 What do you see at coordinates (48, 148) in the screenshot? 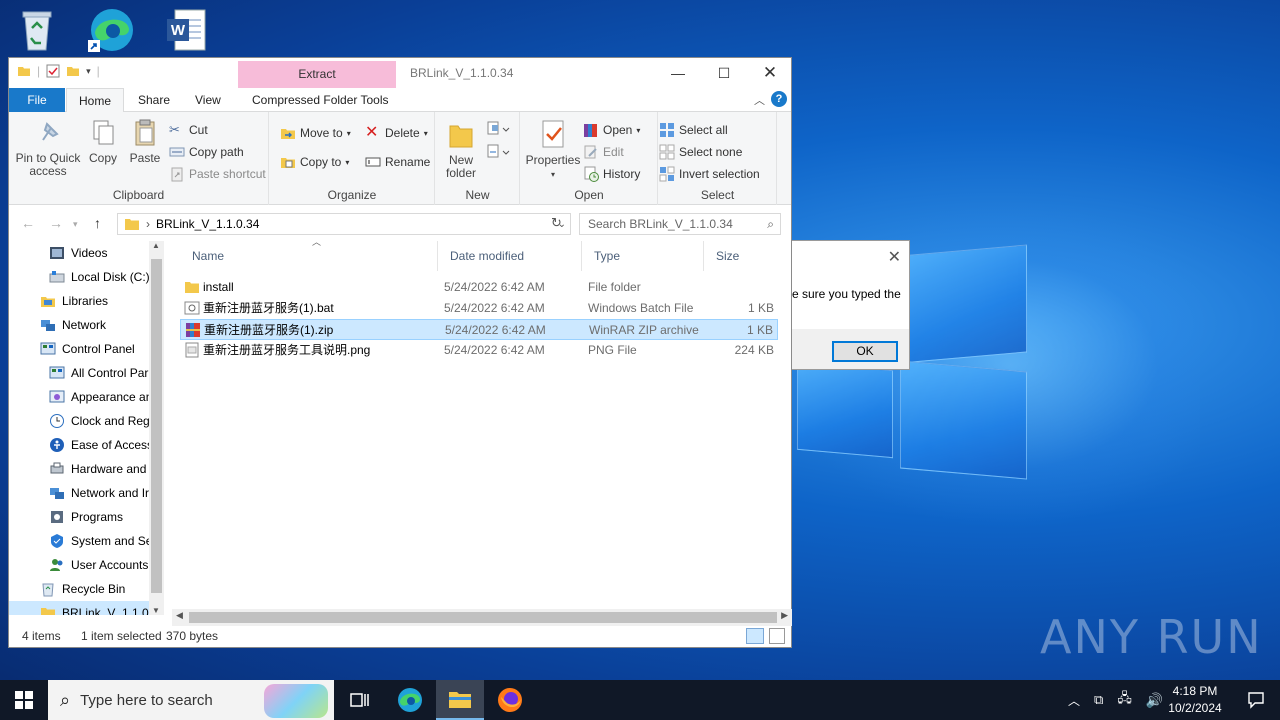
I see `pin-to-quick-access-button: Pin to Quick access` at bounding box center [48, 148].